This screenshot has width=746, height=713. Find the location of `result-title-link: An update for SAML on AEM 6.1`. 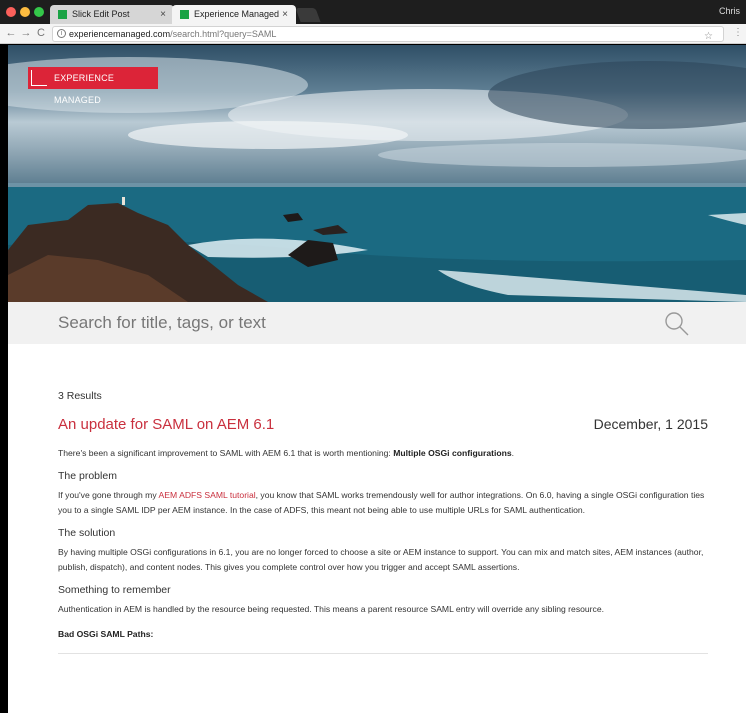

result-title-link: An update for SAML on AEM 6.1 is located at coordinates (166, 424).